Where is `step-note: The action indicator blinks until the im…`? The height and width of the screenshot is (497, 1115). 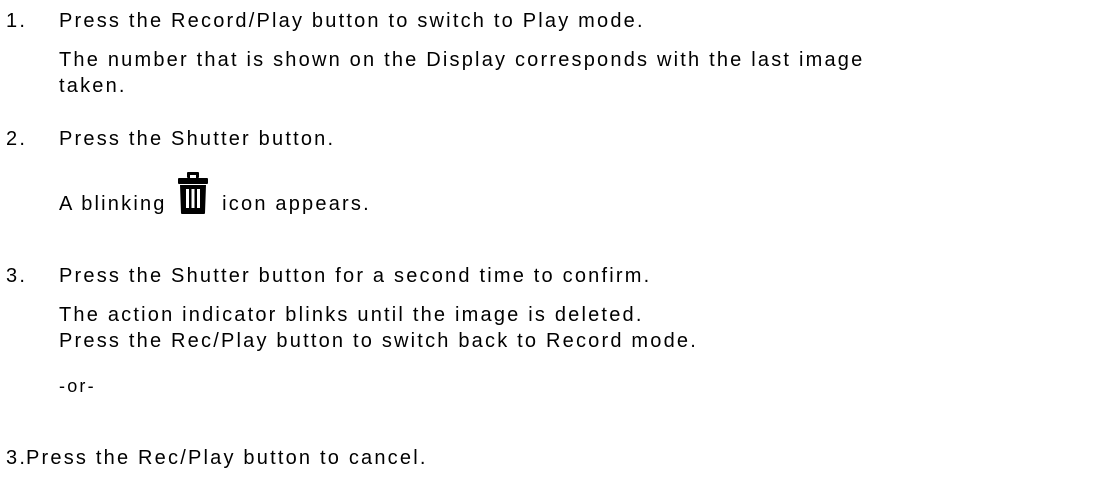 step-note: The action indicator blinks until the im… is located at coordinates (351, 315).